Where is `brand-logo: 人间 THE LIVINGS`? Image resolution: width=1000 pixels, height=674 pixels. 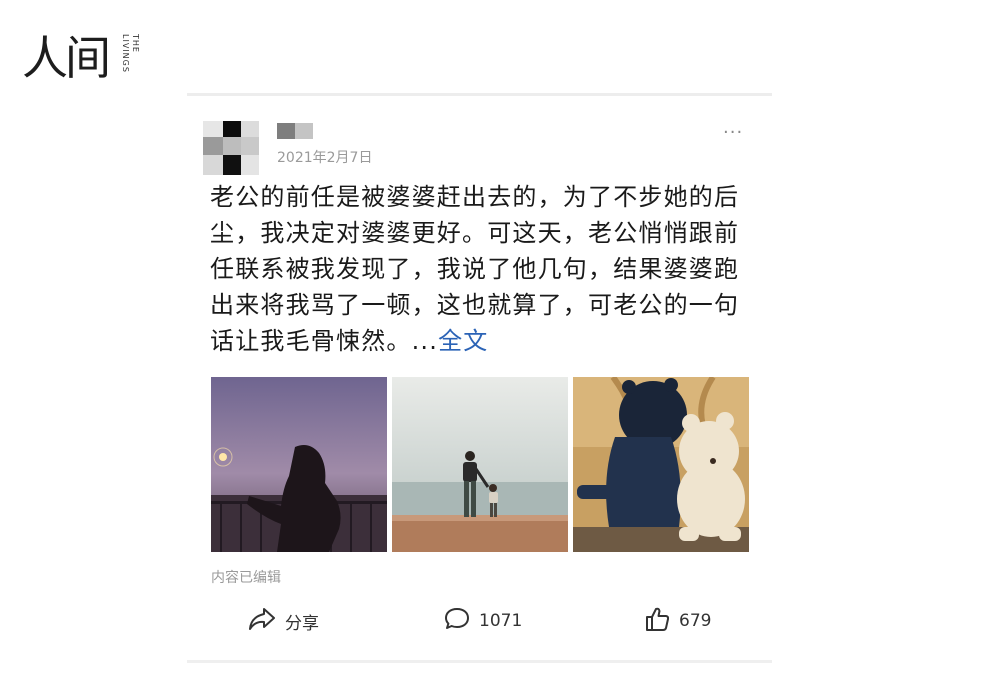 brand-logo: 人间 THE LIVINGS is located at coordinates (82, 61).